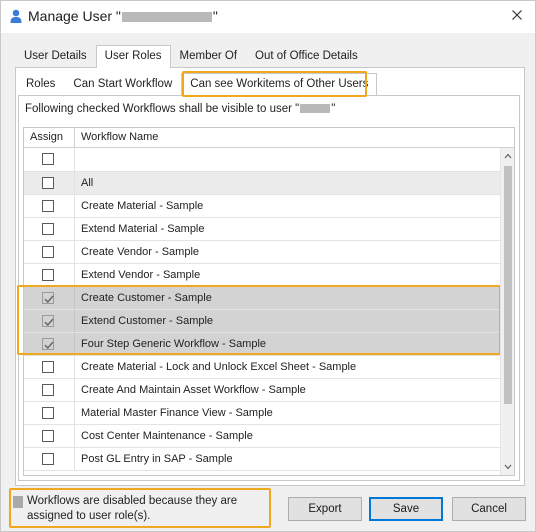  I want to click on tab-user-details: User Details, so click(55, 56).